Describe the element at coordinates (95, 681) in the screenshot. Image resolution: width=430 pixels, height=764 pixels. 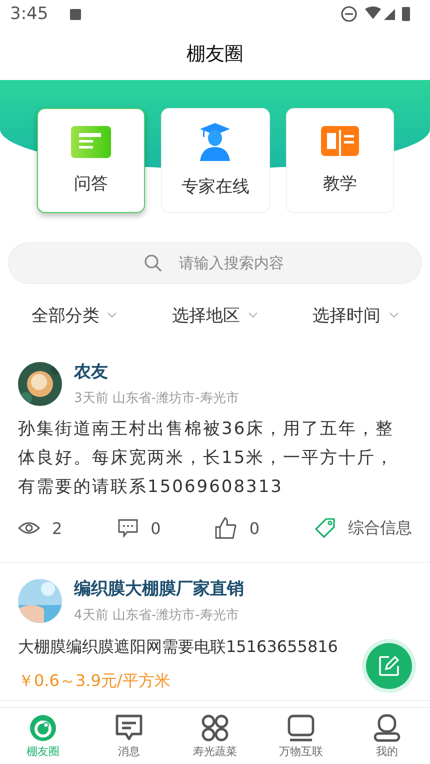
I see `price: ￥0.6～3.9元/平方米` at that location.